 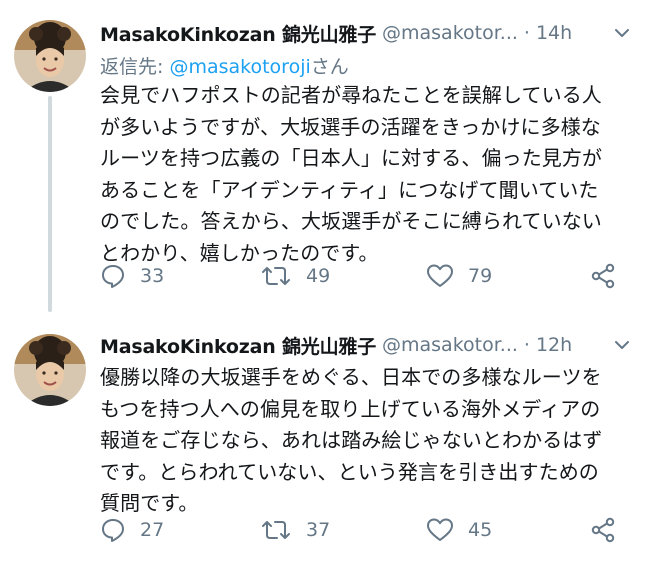 What do you see at coordinates (152, 276) in the screenshot?
I see `reply-count: 33` at bounding box center [152, 276].